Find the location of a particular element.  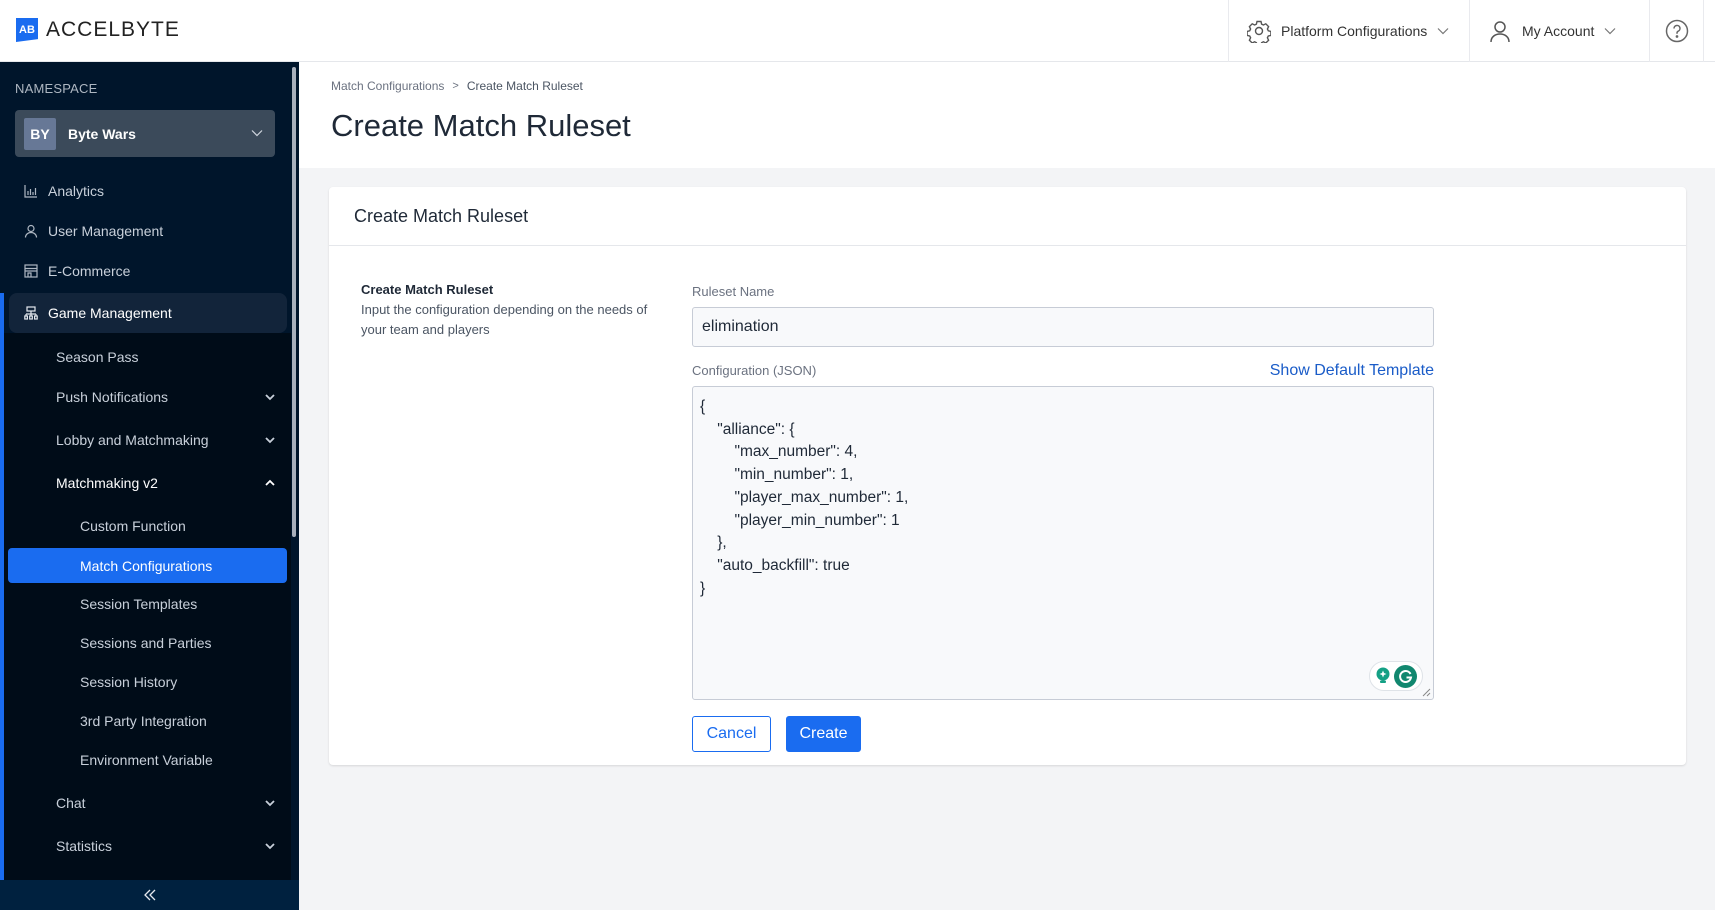

platform-configurations-menu: Platform Configurations is located at coordinates (1348, 31).